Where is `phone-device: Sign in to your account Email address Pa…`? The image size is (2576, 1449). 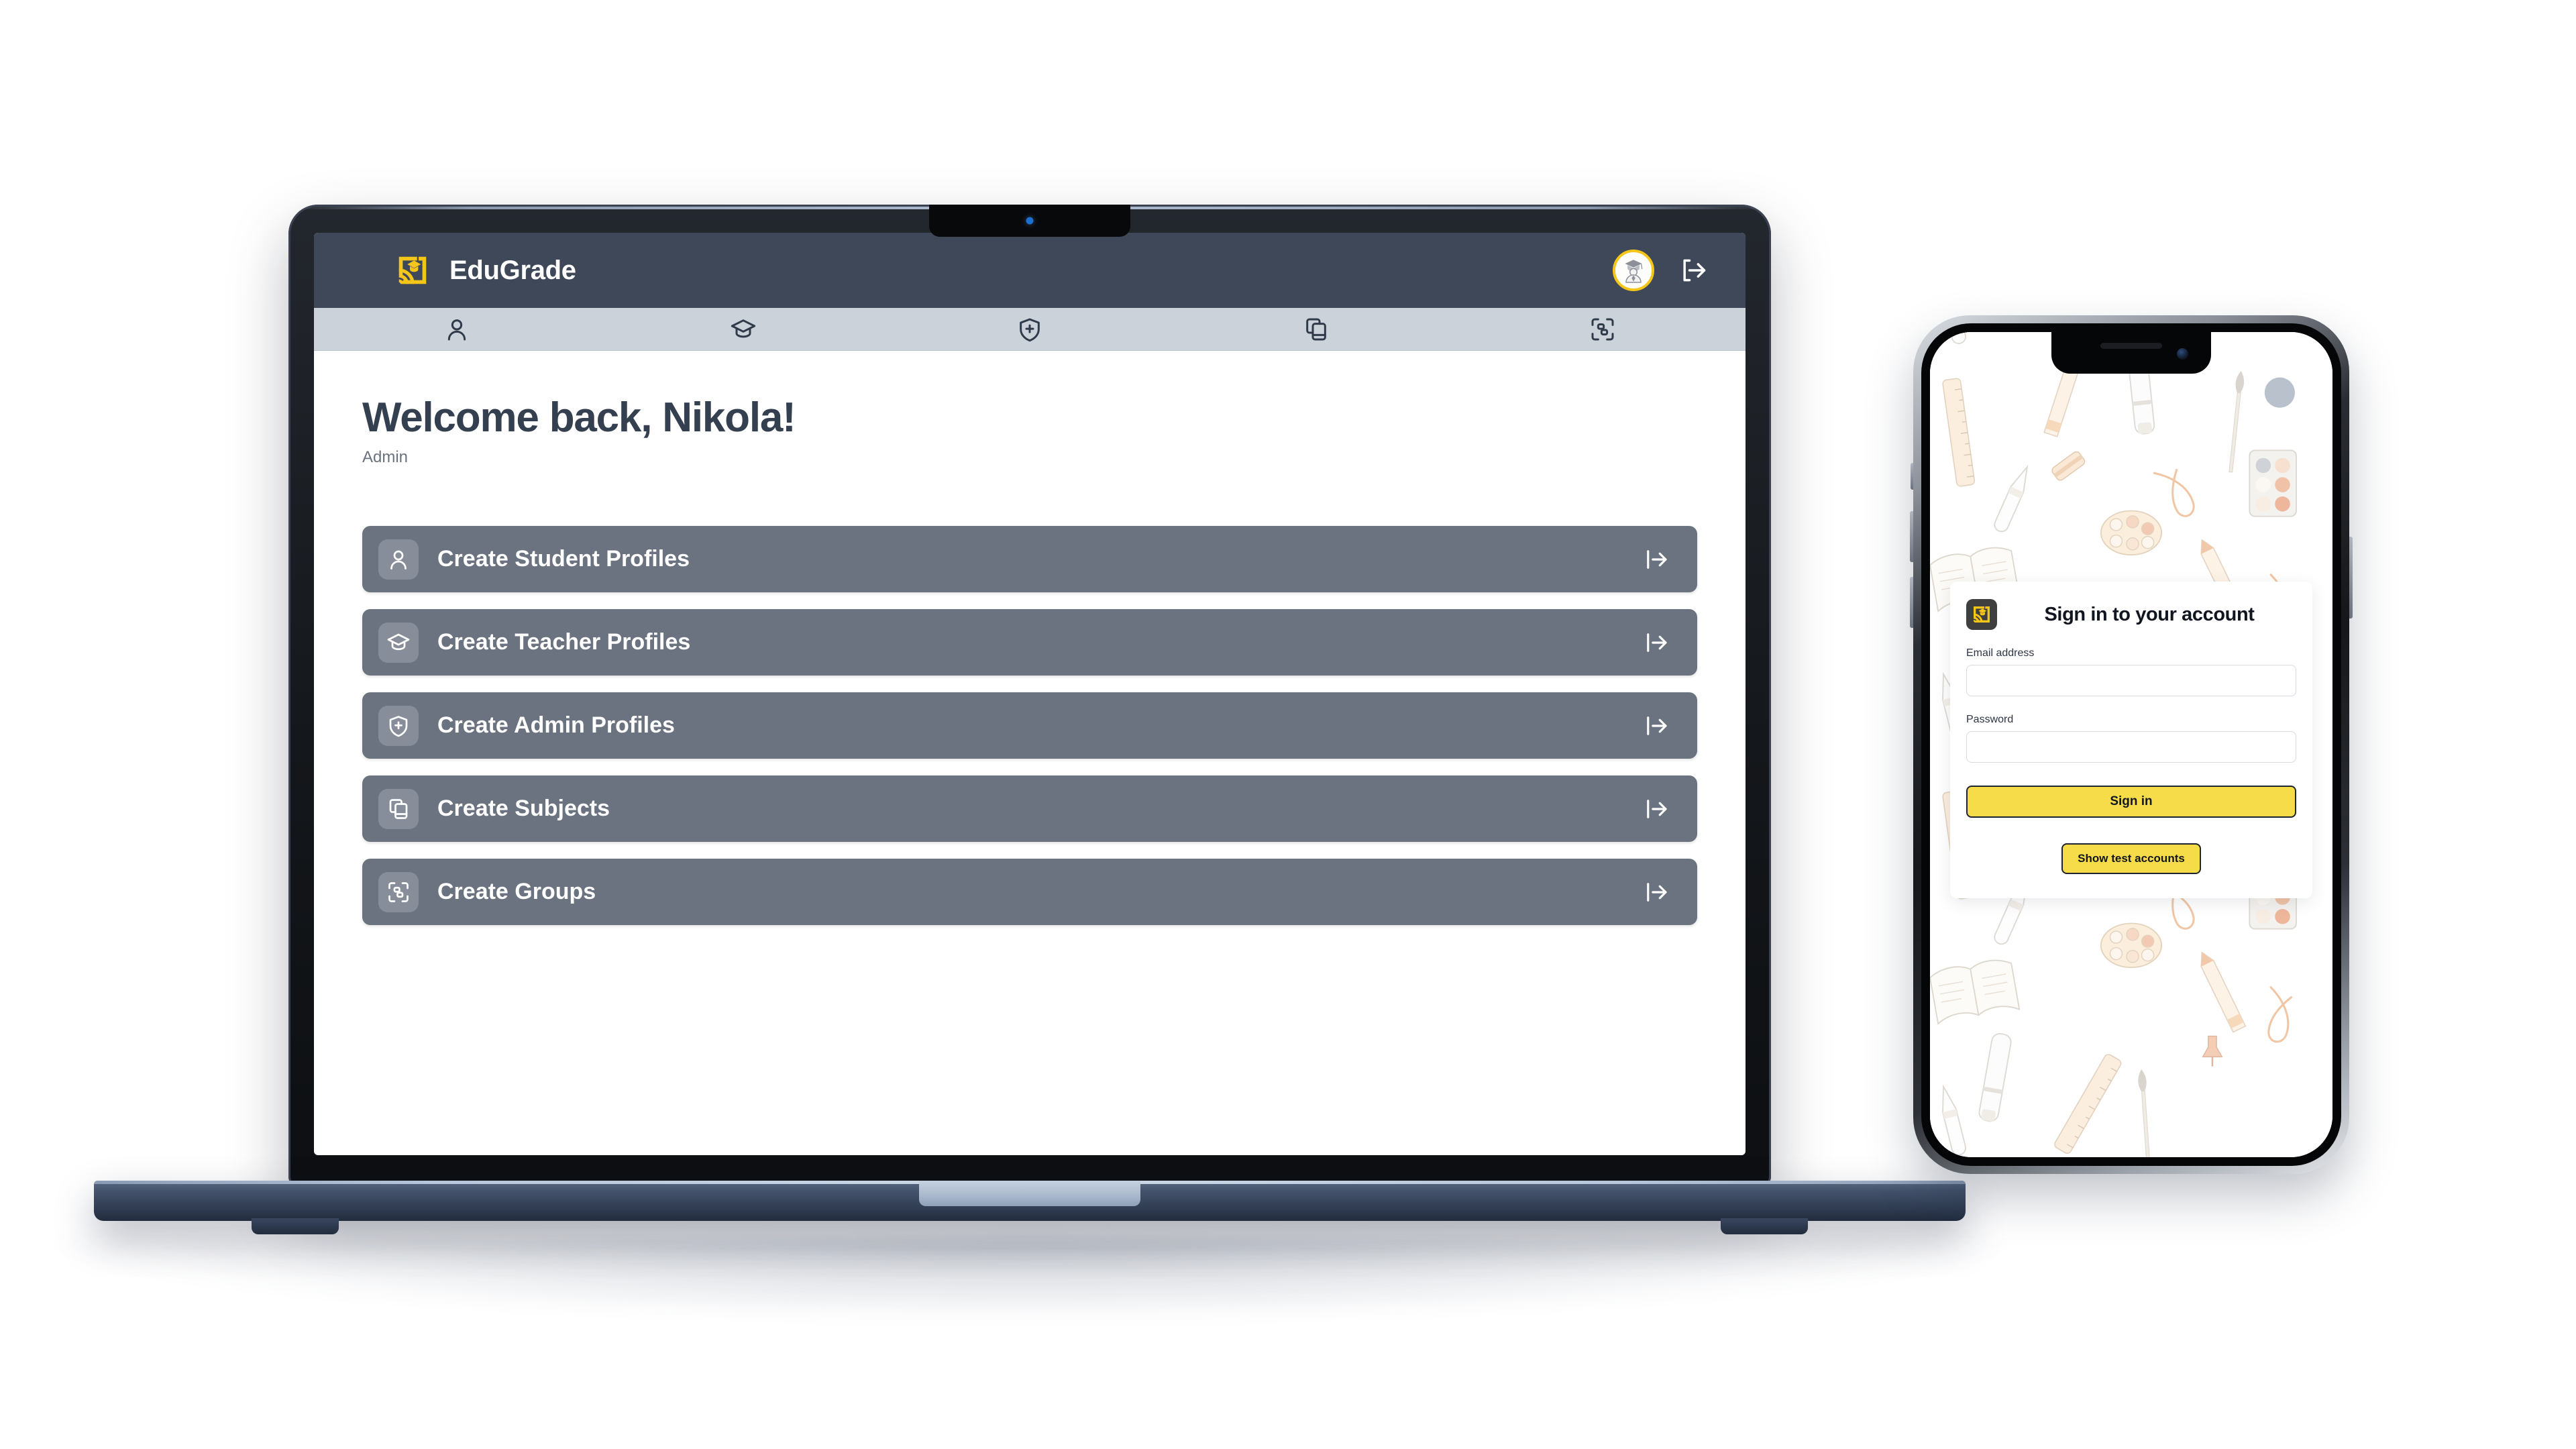
phone-device: Sign in to your account Email address Pa… is located at coordinates (2131, 744).